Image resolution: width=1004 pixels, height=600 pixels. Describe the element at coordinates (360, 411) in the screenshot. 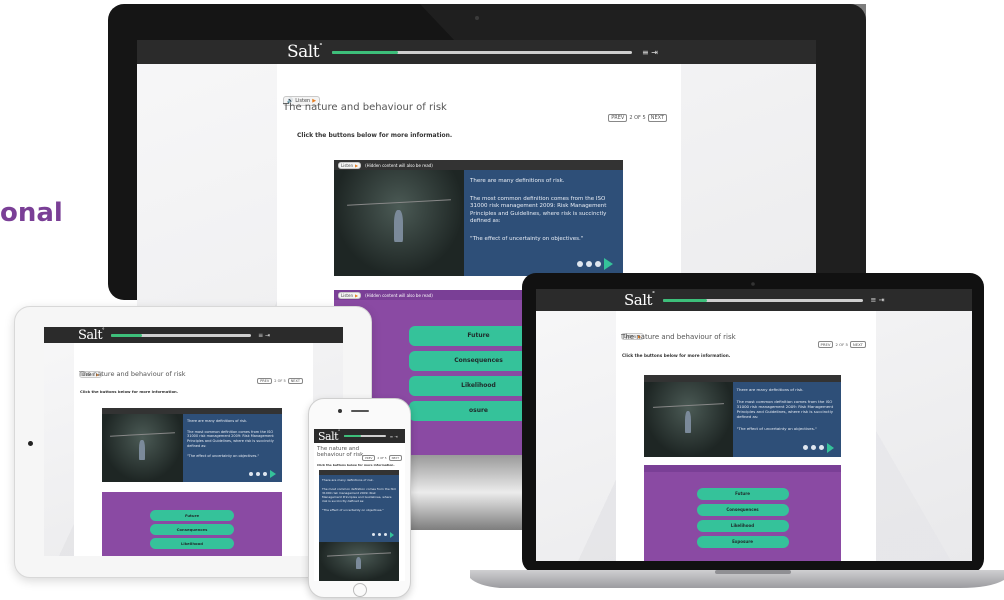

I see `phone-speaker` at that location.